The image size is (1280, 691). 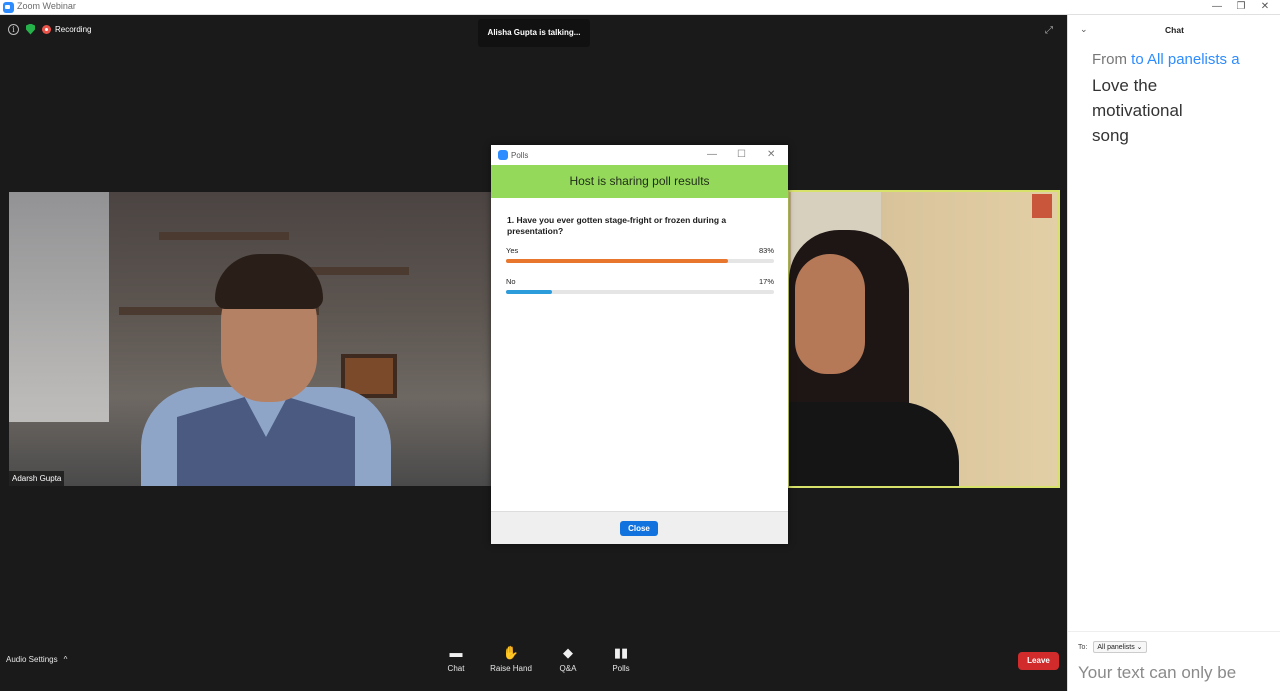 I want to click on polls-close-icon: ✕, so click(x=771, y=154).